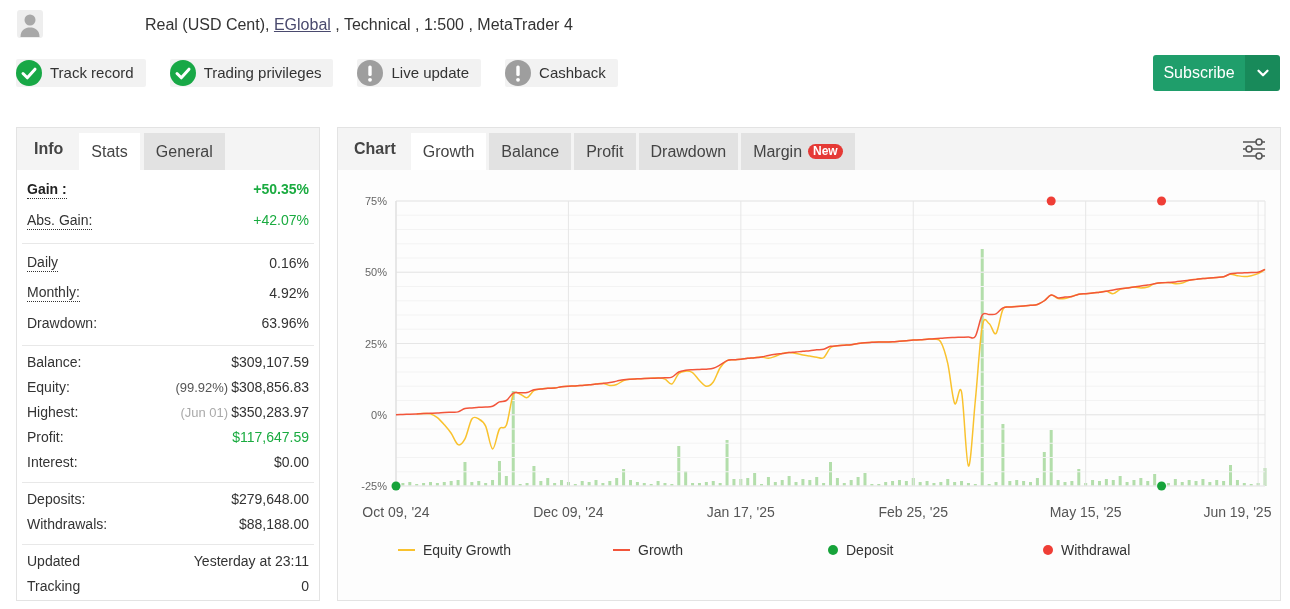 This screenshot has height=609, width=1290. What do you see at coordinates (54, 586) in the screenshot?
I see `stat-label: Tracking` at bounding box center [54, 586].